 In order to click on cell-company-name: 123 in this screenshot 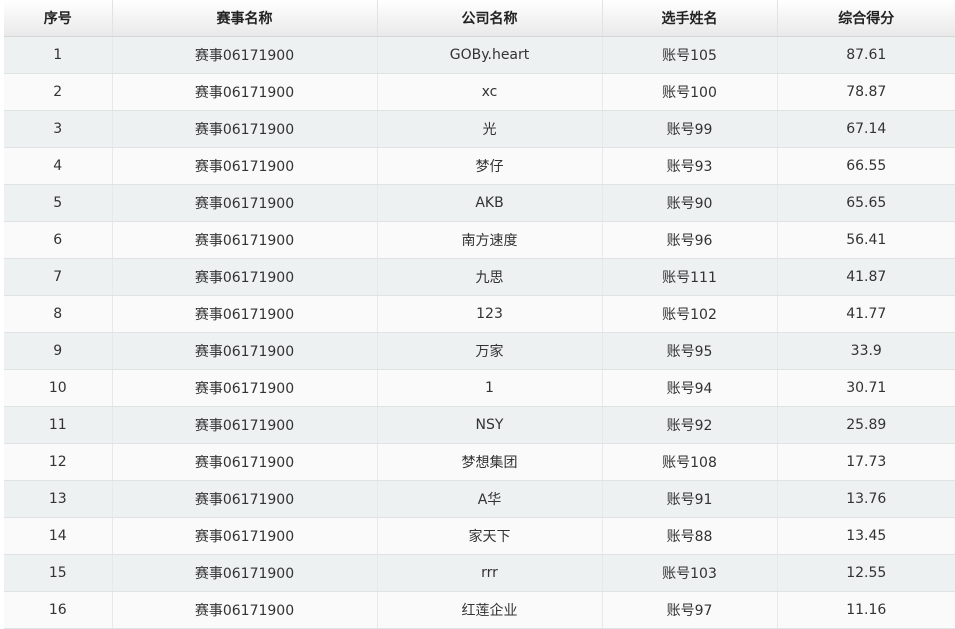, I will do `click(490, 314)`.